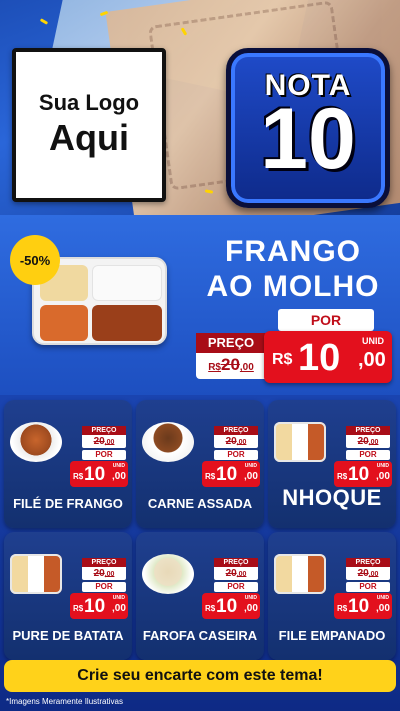 Image resolution: width=400 pixels, height=711 pixels. What do you see at coordinates (293, 251) in the screenshot?
I see `featured-title-line1: FRANGO` at bounding box center [293, 251].